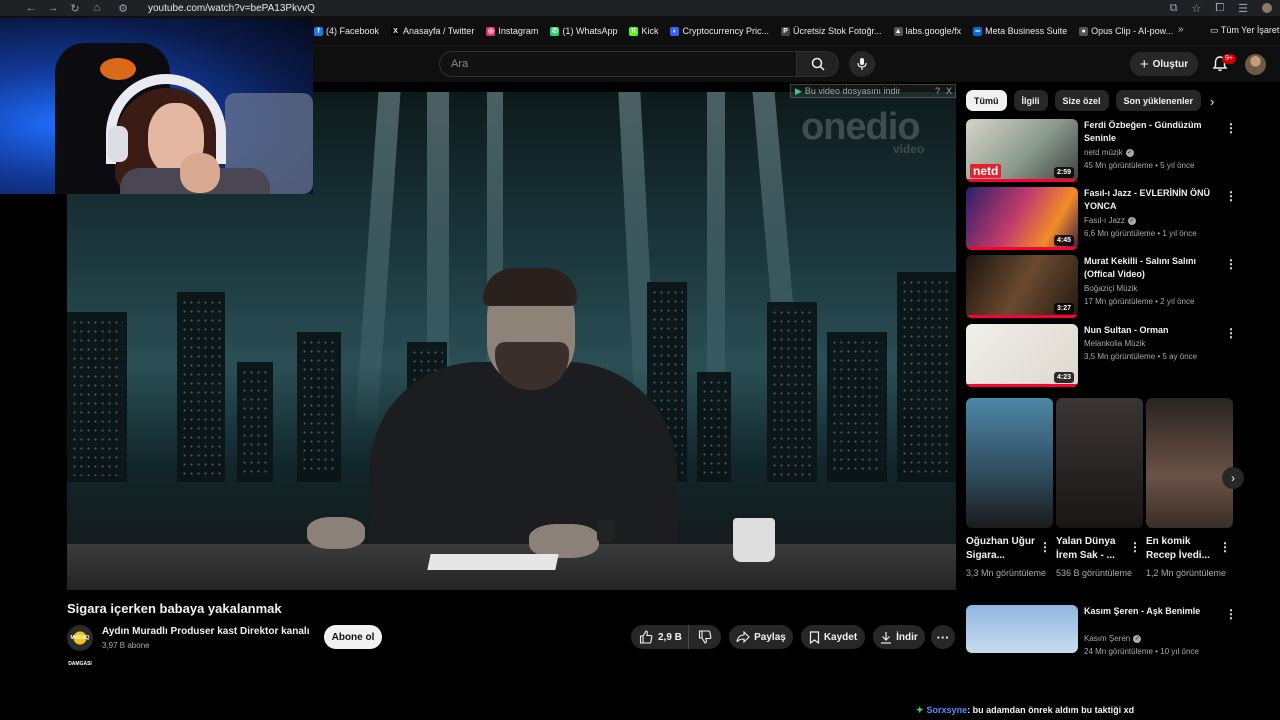  What do you see at coordinates (53, 8) in the screenshot?
I see `forward-icon: →` at bounding box center [53, 8].